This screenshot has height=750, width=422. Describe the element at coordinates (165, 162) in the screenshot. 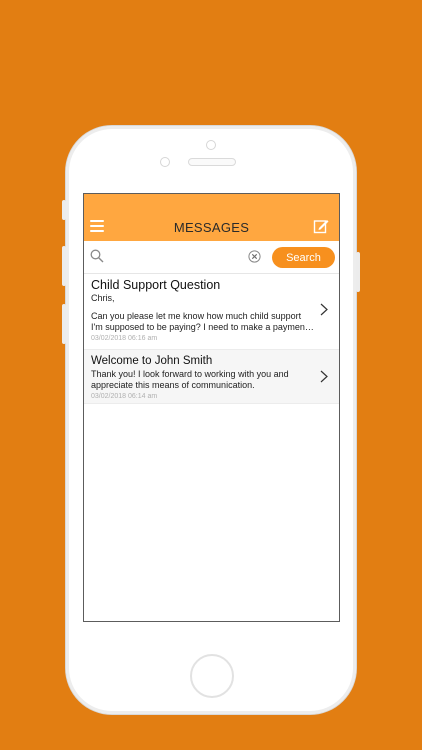

I see `front-camera` at that location.